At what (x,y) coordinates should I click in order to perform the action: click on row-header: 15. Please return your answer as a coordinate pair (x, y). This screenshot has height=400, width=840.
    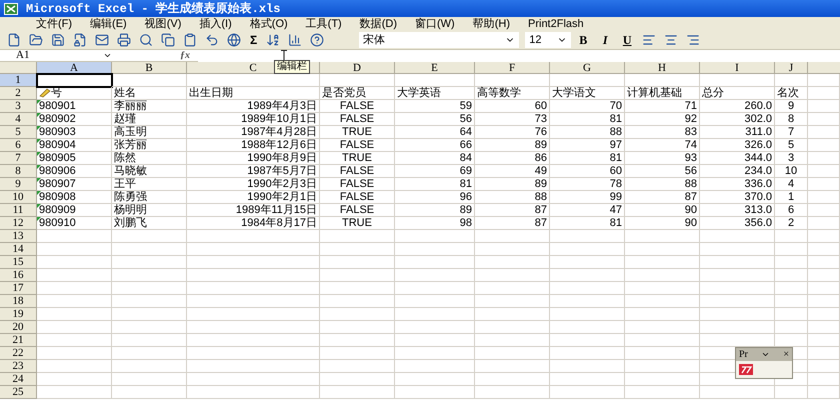
    Looking at the image, I should click on (18, 262).